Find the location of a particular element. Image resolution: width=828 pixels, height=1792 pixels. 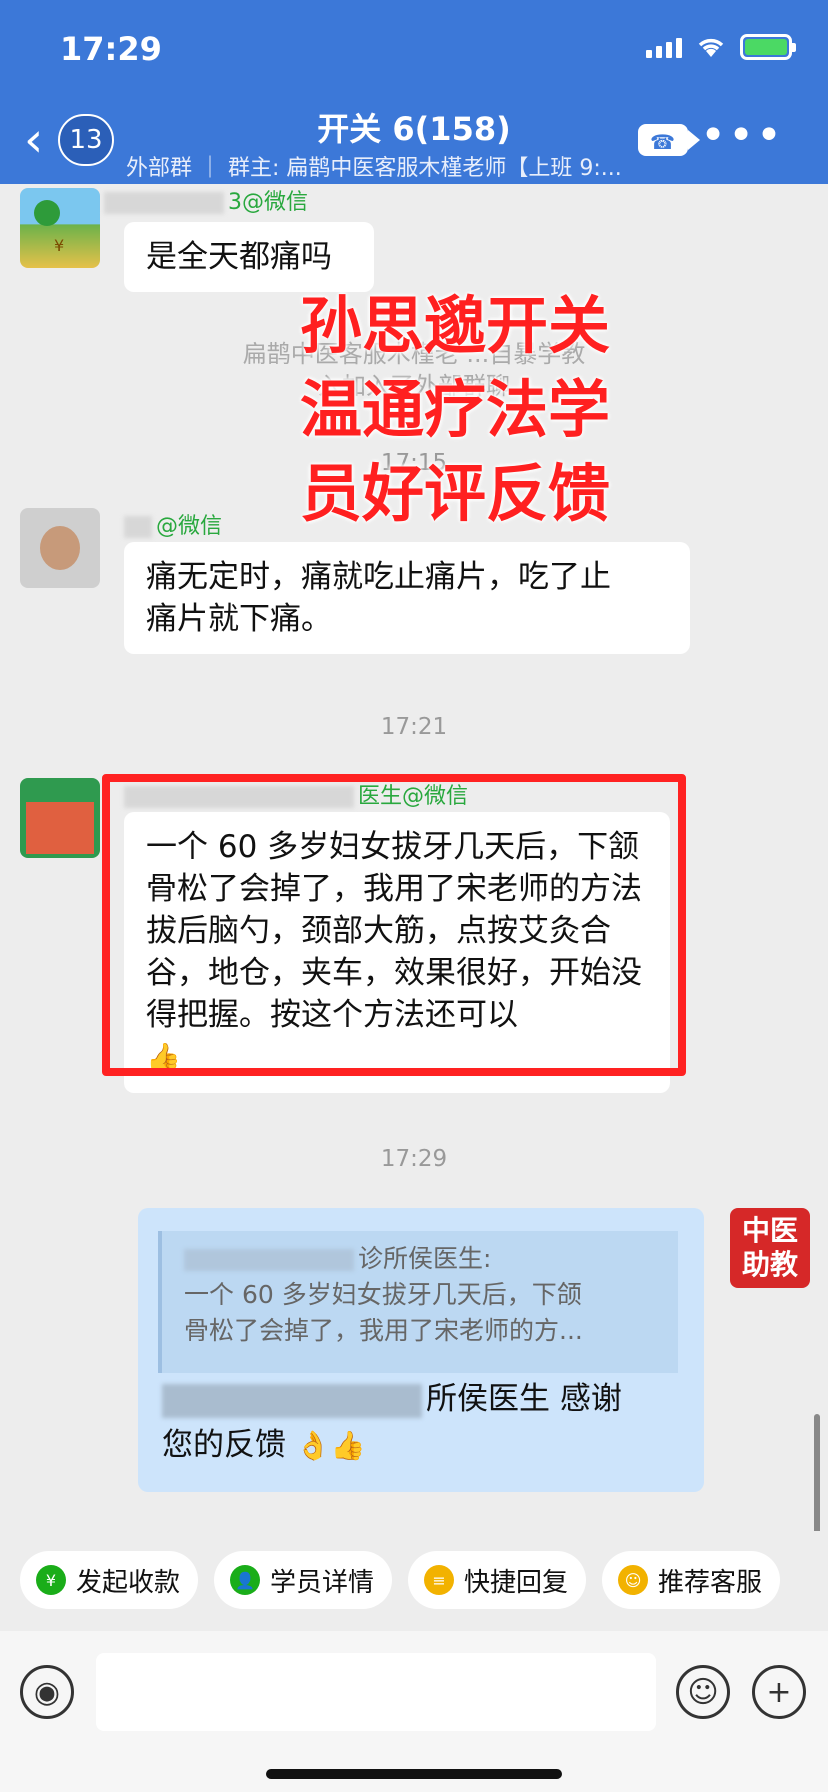

status-time: 17:29 is located at coordinates (111, 49).